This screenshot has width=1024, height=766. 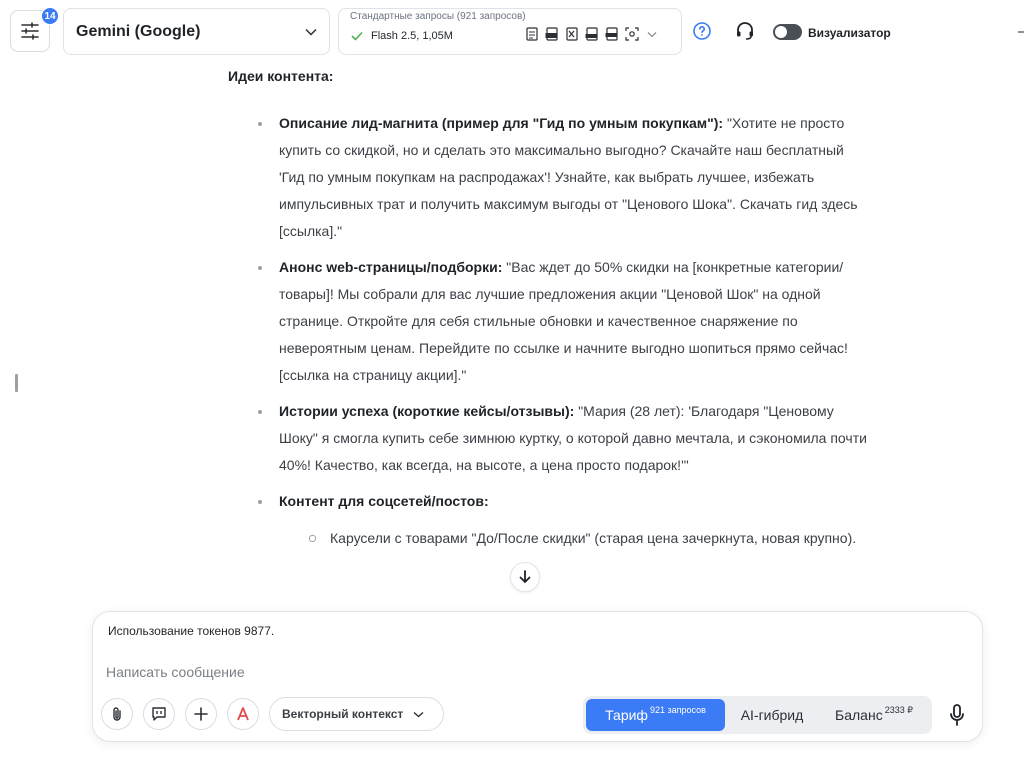 I want to click on microphone-button, so click(x=957, y=715).